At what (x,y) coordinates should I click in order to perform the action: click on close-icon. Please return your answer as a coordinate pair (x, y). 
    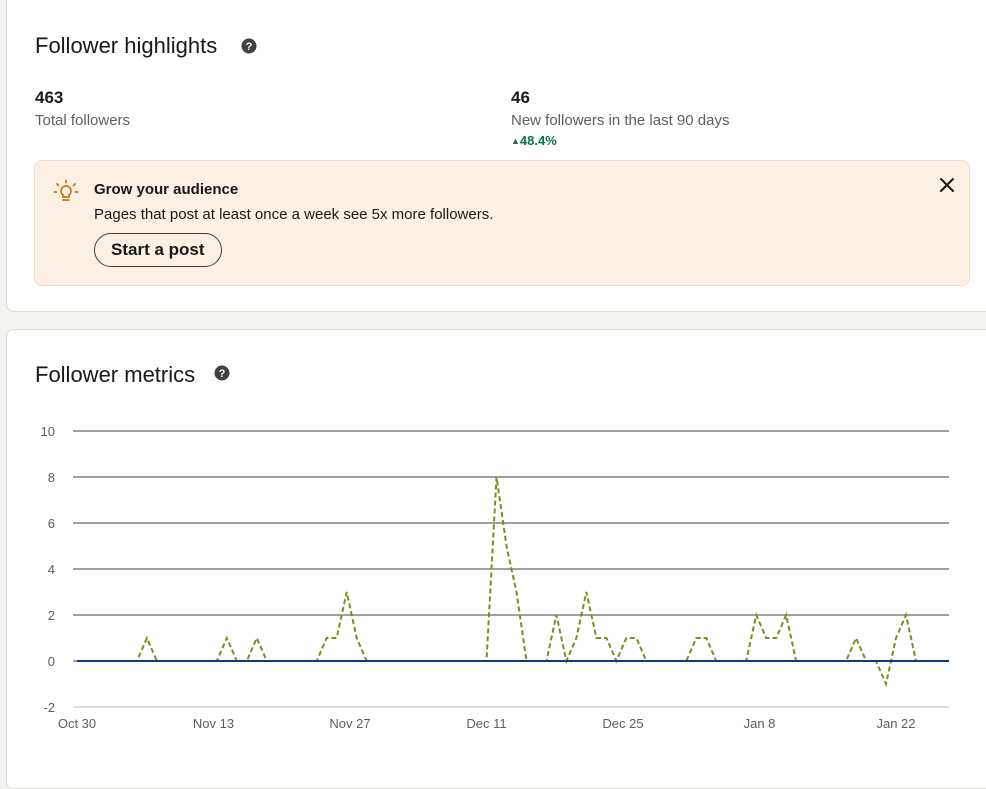
    Looking at the image, I should click on (947, 185).